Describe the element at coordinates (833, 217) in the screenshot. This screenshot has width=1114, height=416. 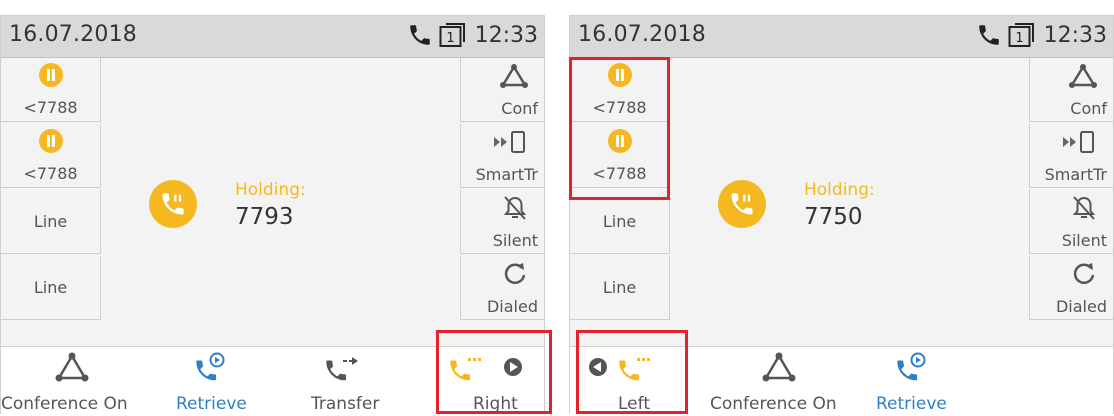
I see `call-number: 7750` at that location.